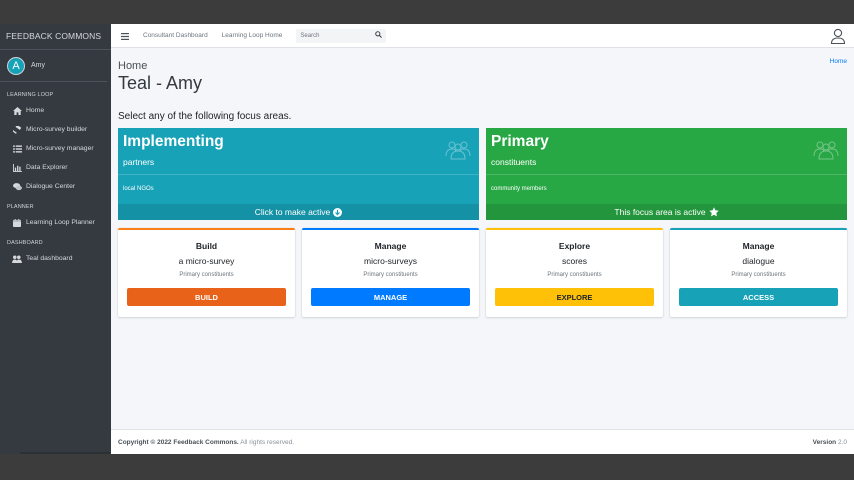  Describe the element at coordinates (139, 162) in the screenshot. I see `focus-subtitle: partners` at that location.